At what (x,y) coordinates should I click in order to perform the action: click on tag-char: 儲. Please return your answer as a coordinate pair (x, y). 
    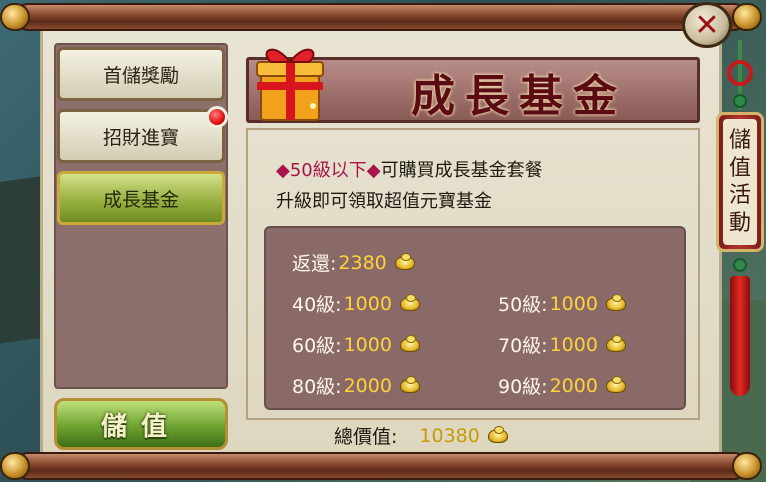
    Looking at the image, I should click on (739, 140).